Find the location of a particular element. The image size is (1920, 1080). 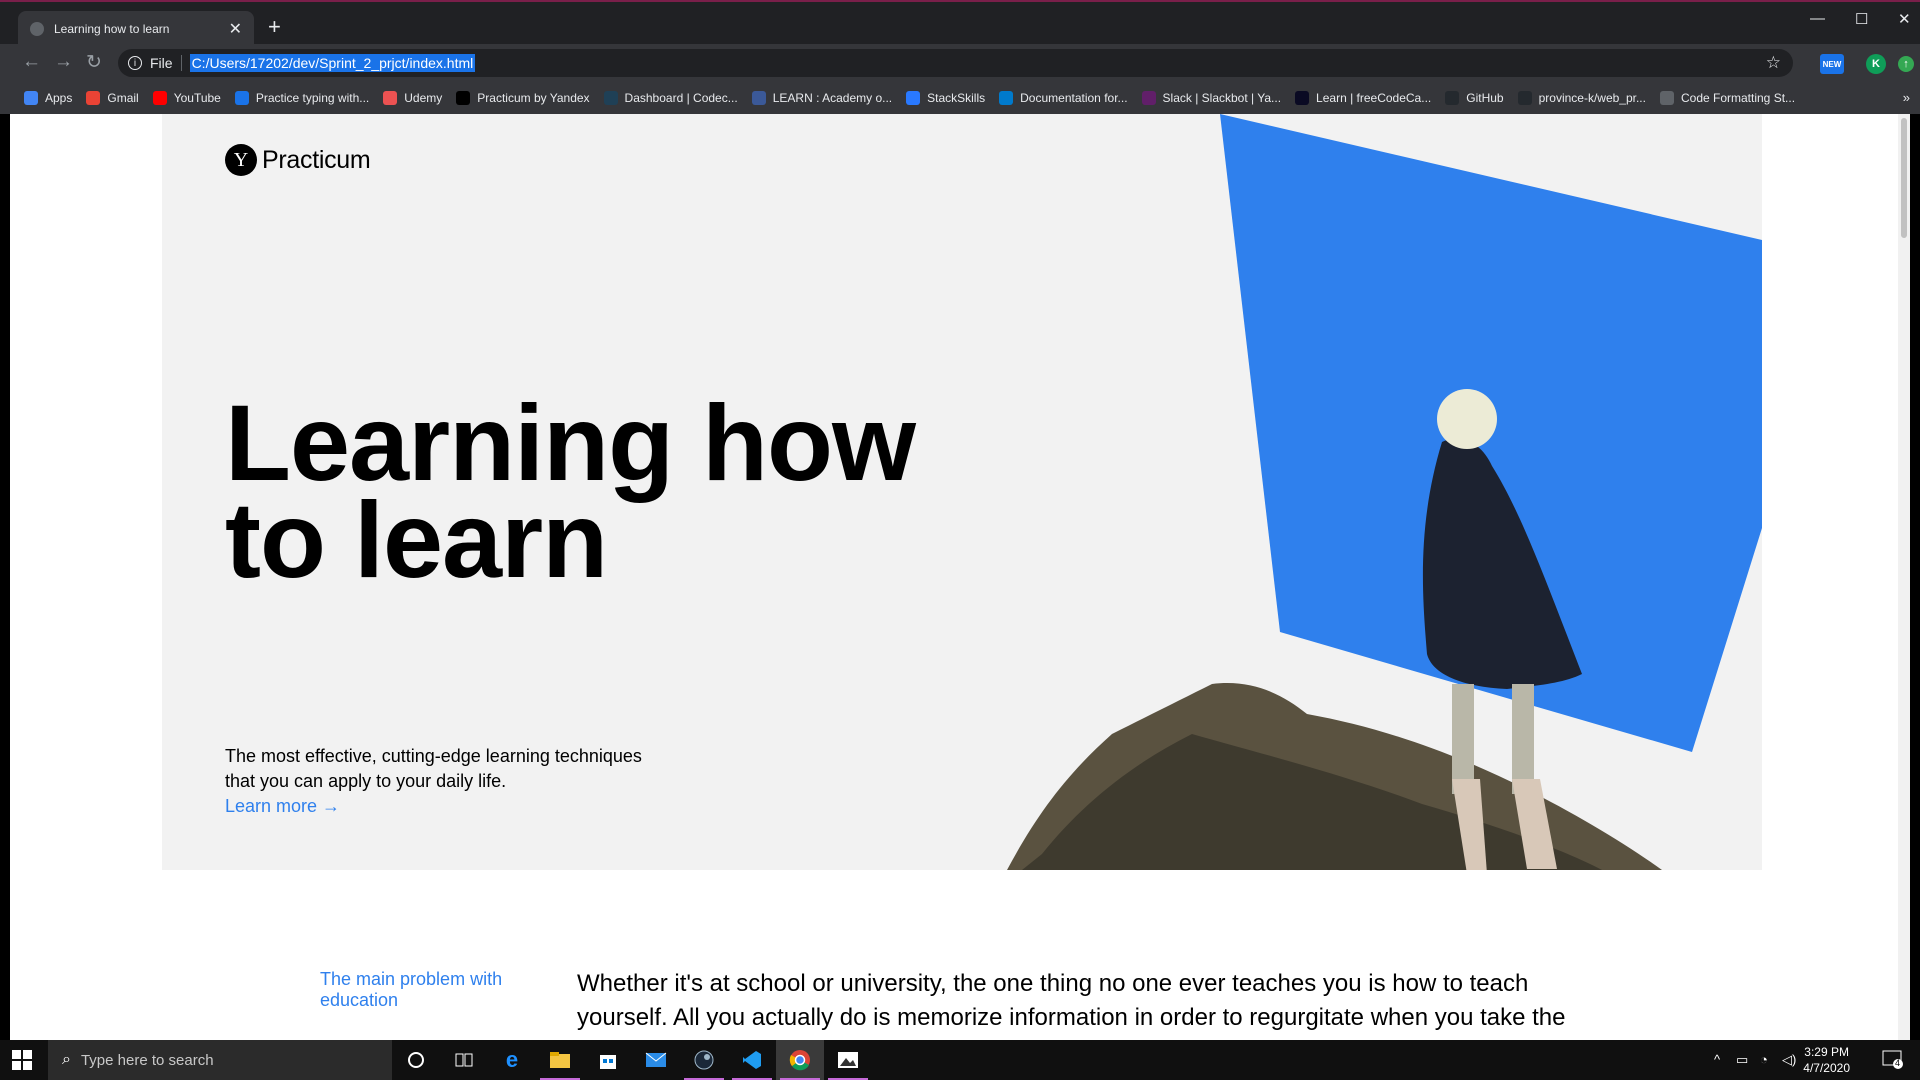

bookmark-2: YouTube is located at coordinates (186, 98).